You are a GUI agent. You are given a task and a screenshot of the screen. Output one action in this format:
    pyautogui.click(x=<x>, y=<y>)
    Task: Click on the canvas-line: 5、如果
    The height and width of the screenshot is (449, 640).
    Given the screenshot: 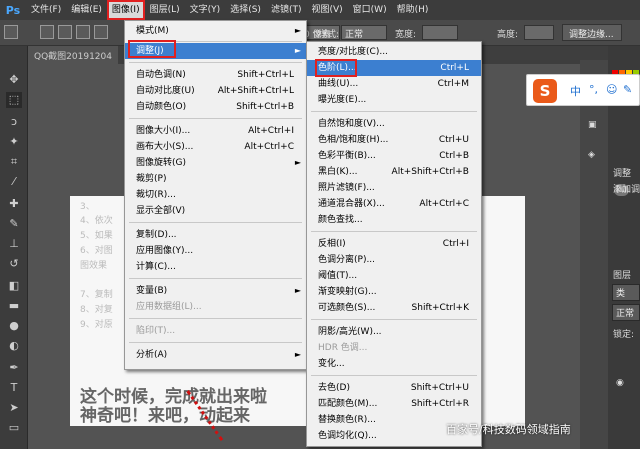 What is the action you would take?
    pyautogui.click(x=96, y=236)
    